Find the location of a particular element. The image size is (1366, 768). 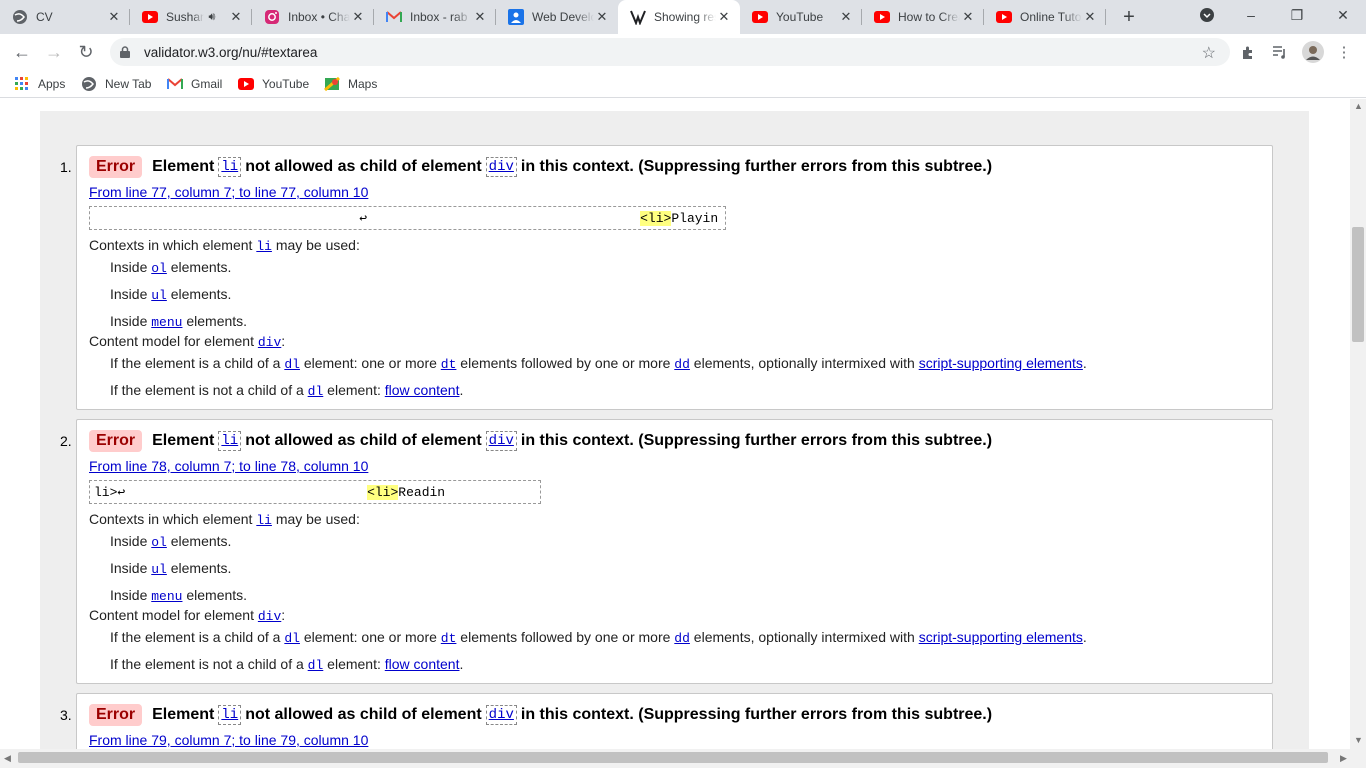

speaker-icon: 🔊︎ is located at coordinates (212, 17).